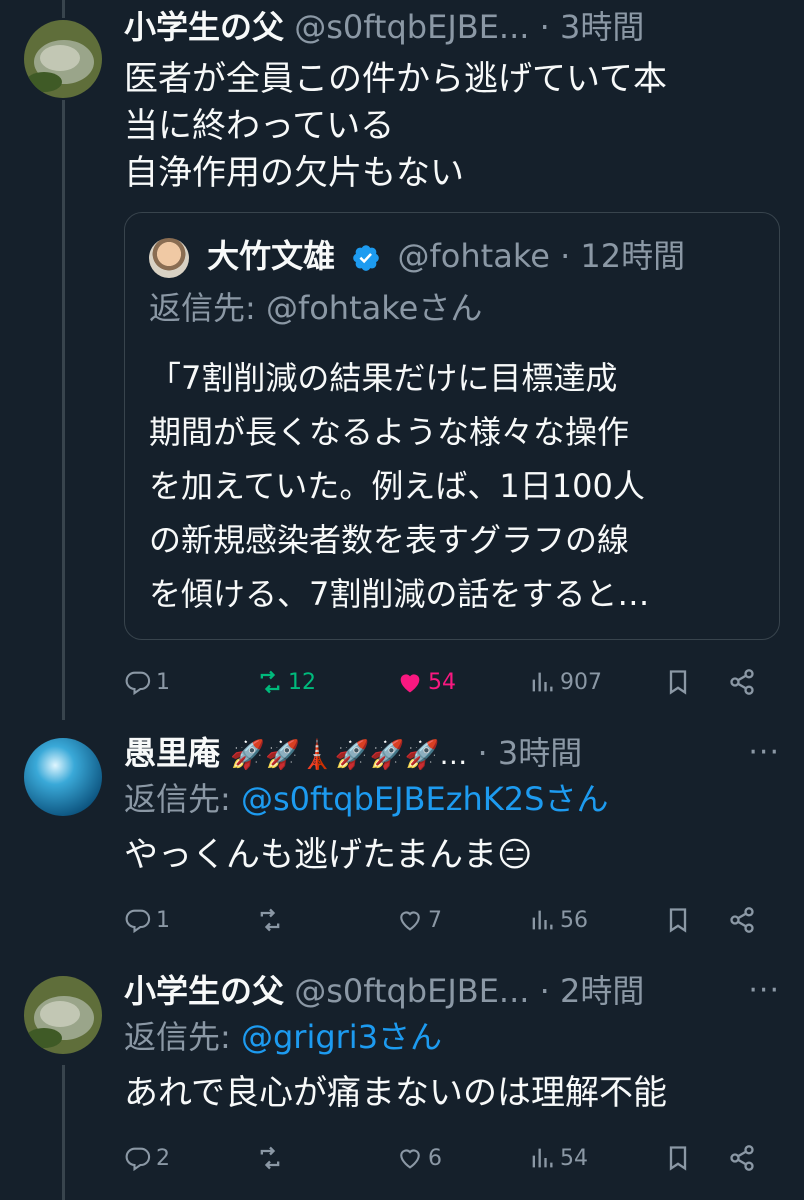 Image resolution: width=804 pixels, height=1200 pixels. Describe the element at coordinates (602, 991) in the screenshot. I see `timestamp: 2時間` at that location.